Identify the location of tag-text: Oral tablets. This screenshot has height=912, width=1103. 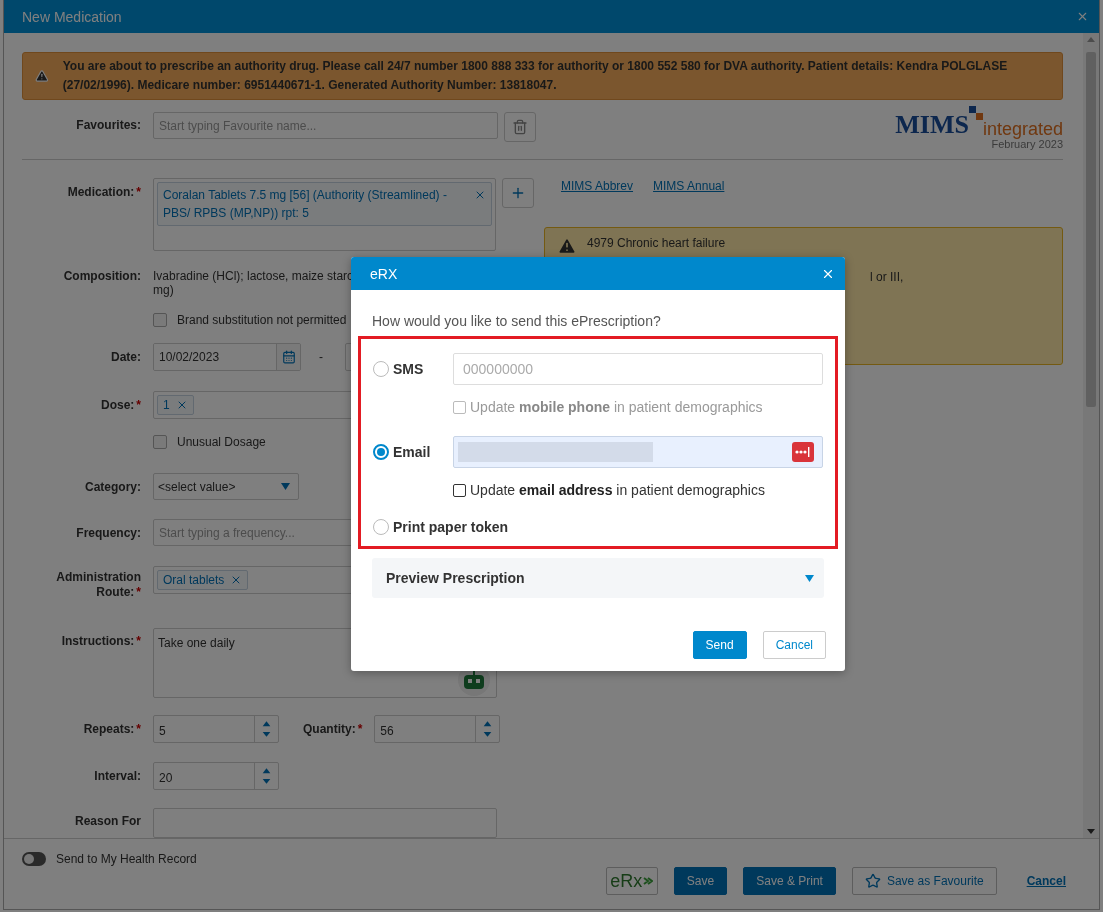
(194, 580).